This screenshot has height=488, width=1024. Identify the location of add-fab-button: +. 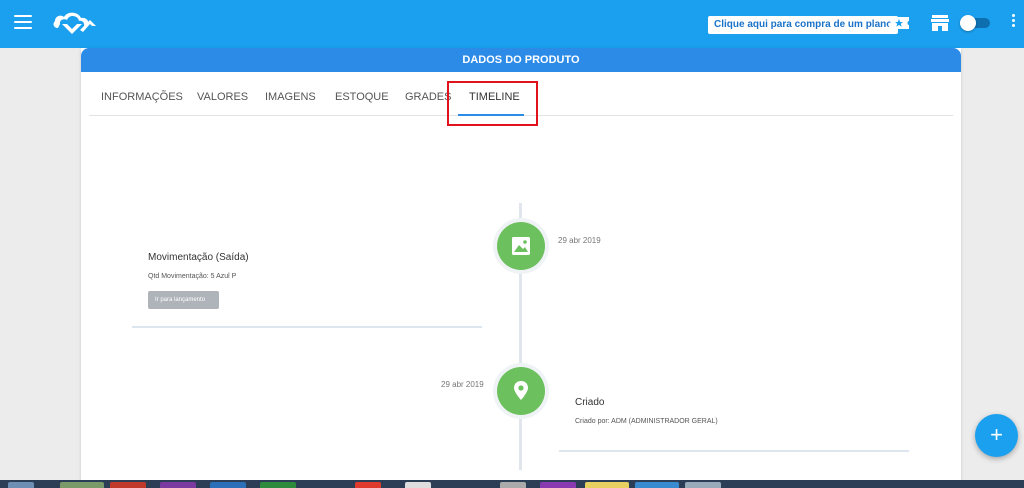
(996, 435).